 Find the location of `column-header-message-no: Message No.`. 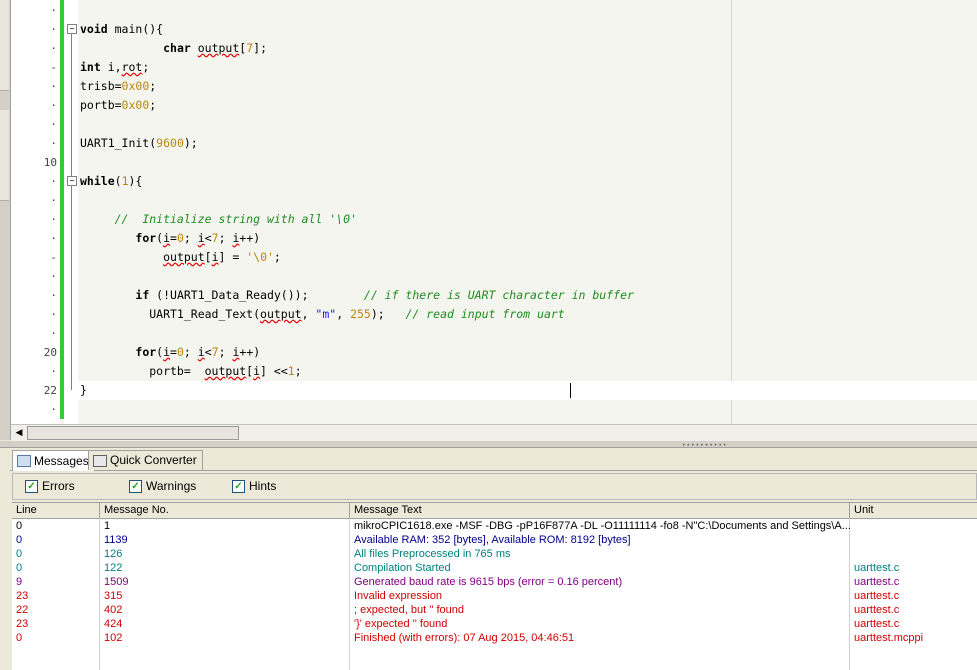

column-header-message-no: Message No. is located at coordinates (225, 510).